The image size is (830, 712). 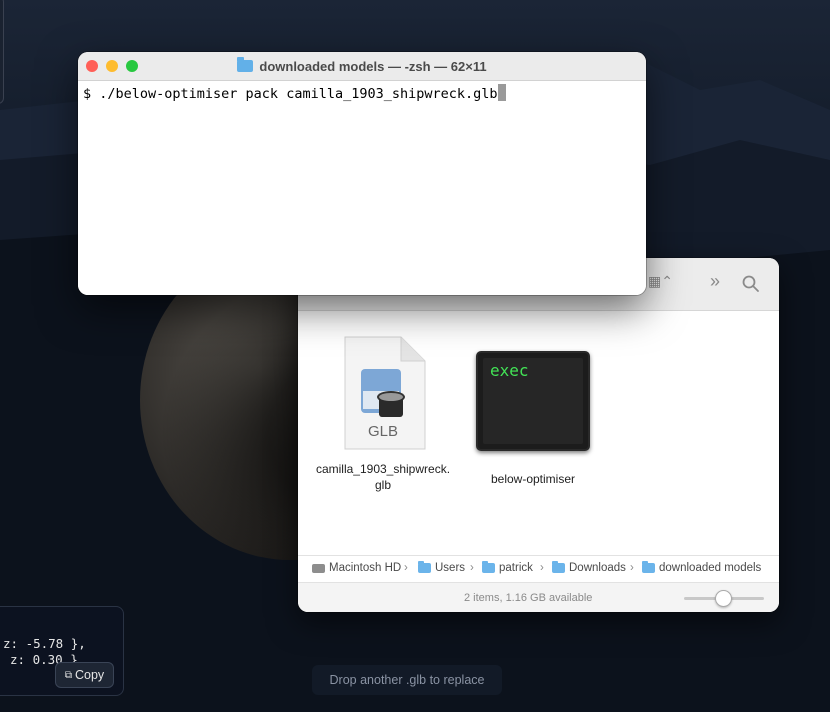 I want to click on file-item-exec: exec below-optimiser, so click(x=533, y=415).